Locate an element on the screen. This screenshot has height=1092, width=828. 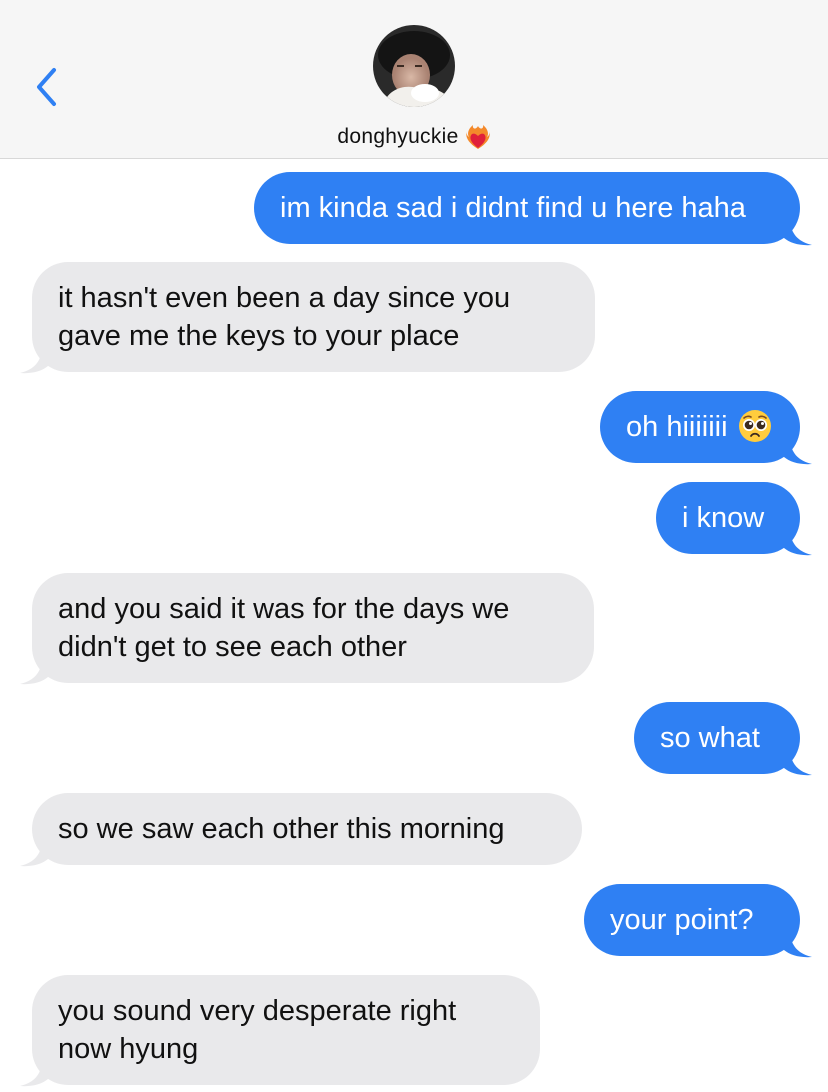
message-text: i know is located at coordinates (723, 518).